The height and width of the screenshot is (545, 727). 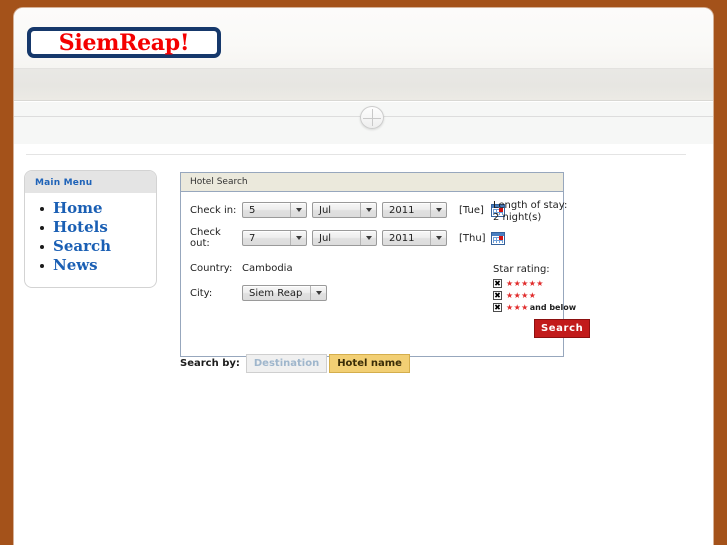 I want to click on sidebar-item-hotels: Hotels, so click(x=98, y=227).